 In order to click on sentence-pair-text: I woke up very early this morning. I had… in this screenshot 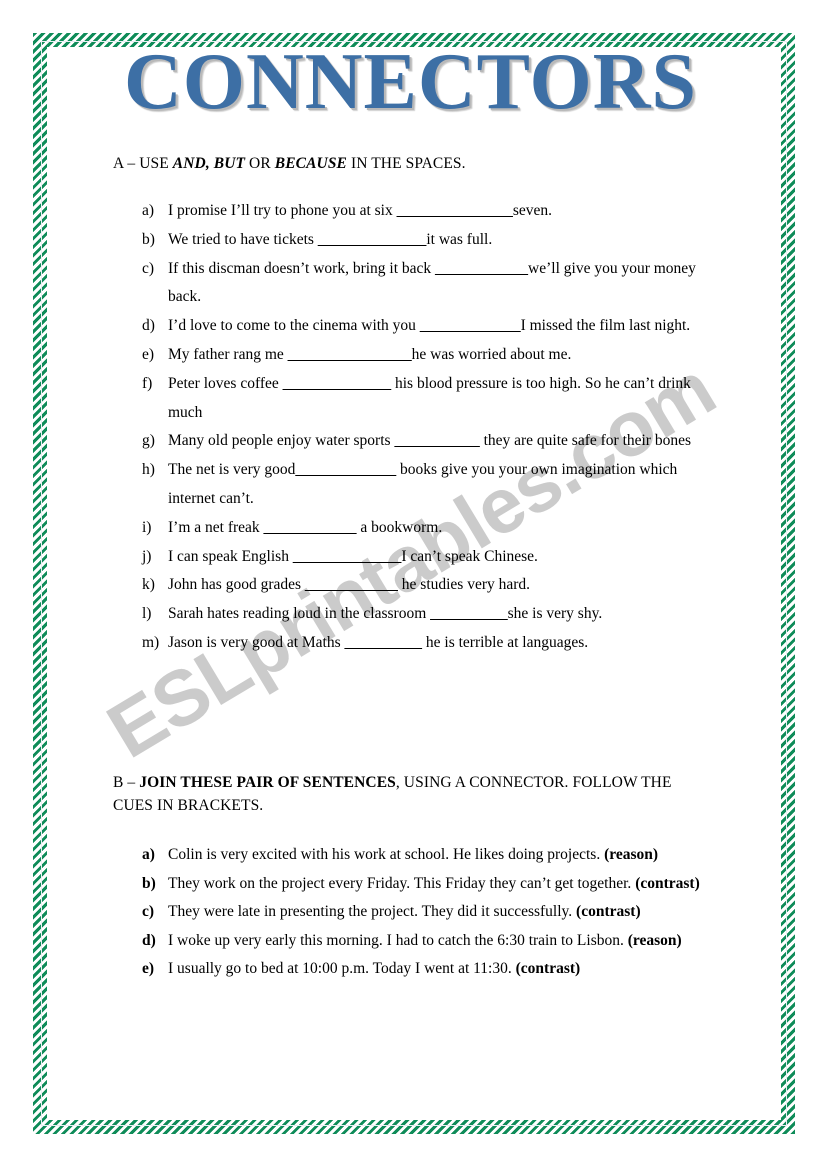, I will do `click(398, 940)`.